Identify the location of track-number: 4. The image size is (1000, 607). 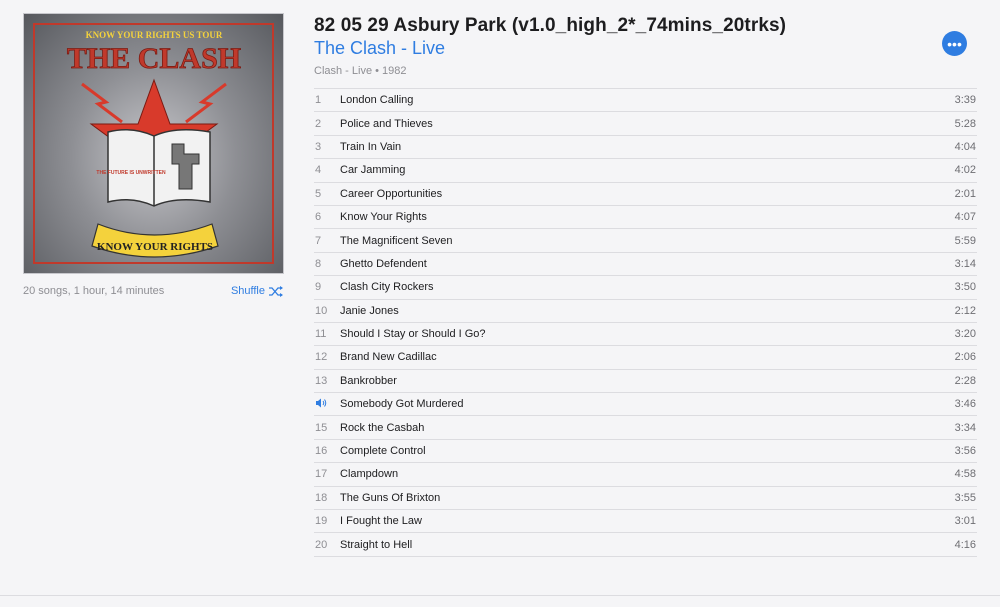
(318, 170).